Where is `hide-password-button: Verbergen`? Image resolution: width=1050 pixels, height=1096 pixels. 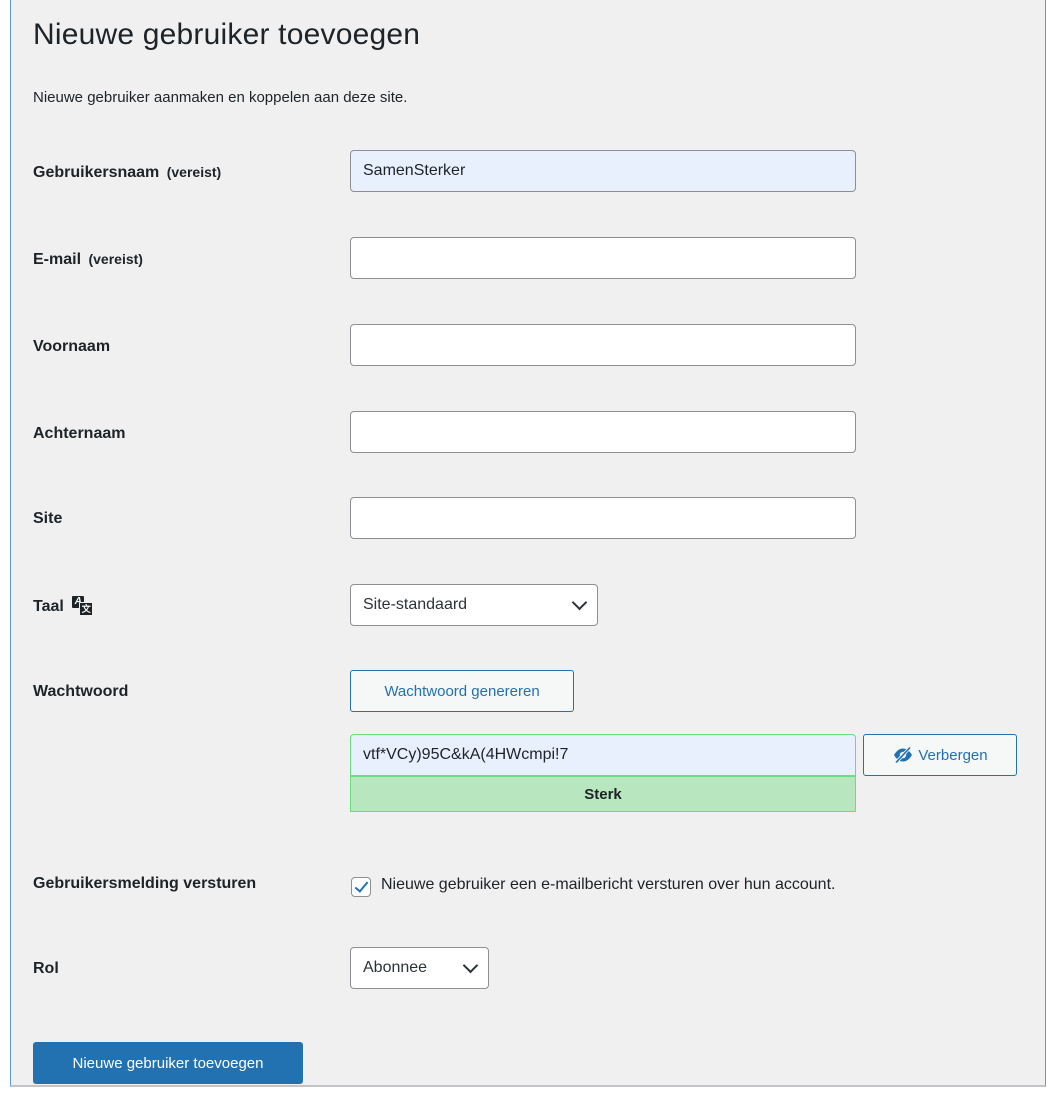
hide-password-button: Verbergen is located at coordinates (940, 755).